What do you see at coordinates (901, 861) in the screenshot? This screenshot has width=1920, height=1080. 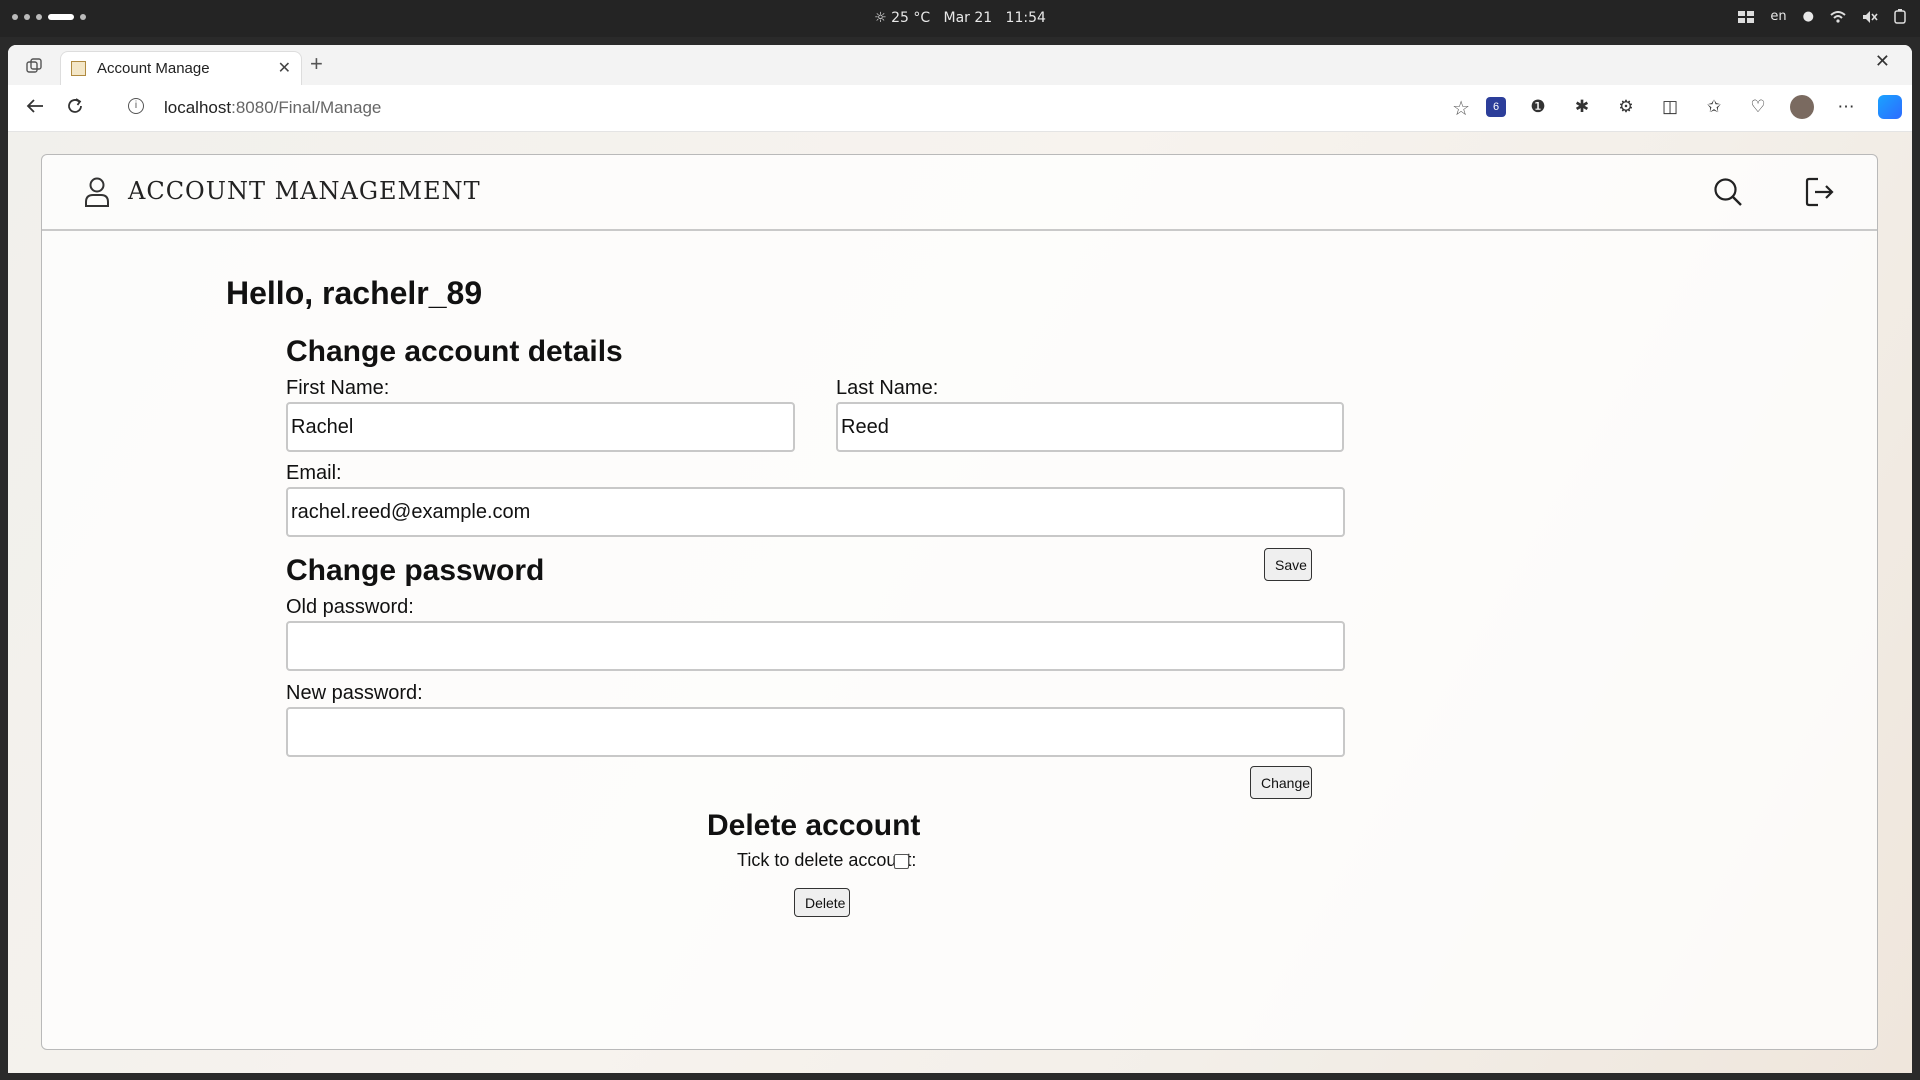 I see `delete-confirm-checkbox` at bounding box center [901, 861].